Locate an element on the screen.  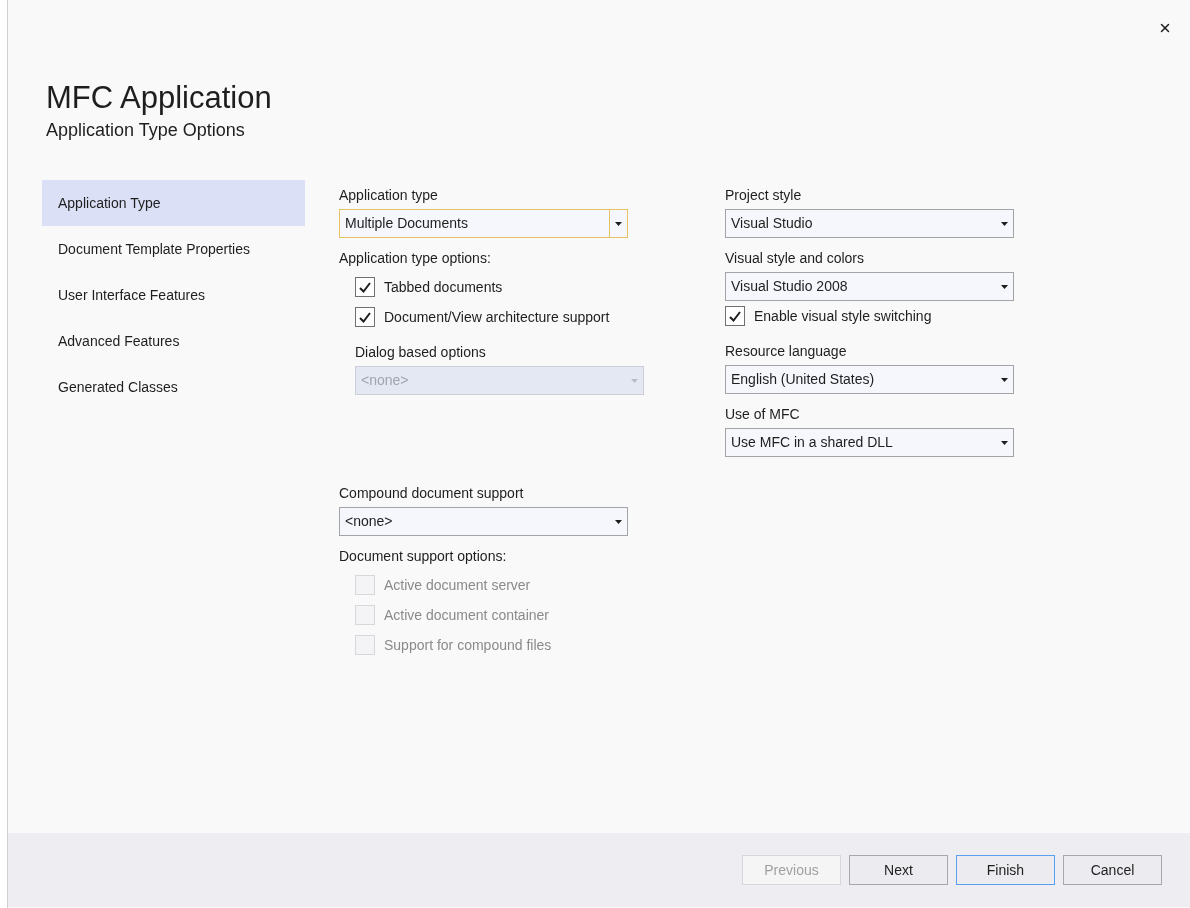
field-label: Project style is located at coordinates (764, 195).